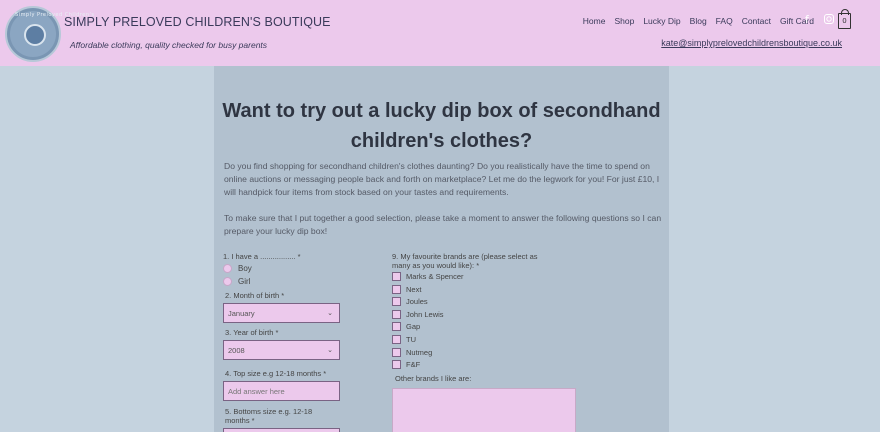  I want to click on logo: Simply Preloved Children's, so click(49, 34).